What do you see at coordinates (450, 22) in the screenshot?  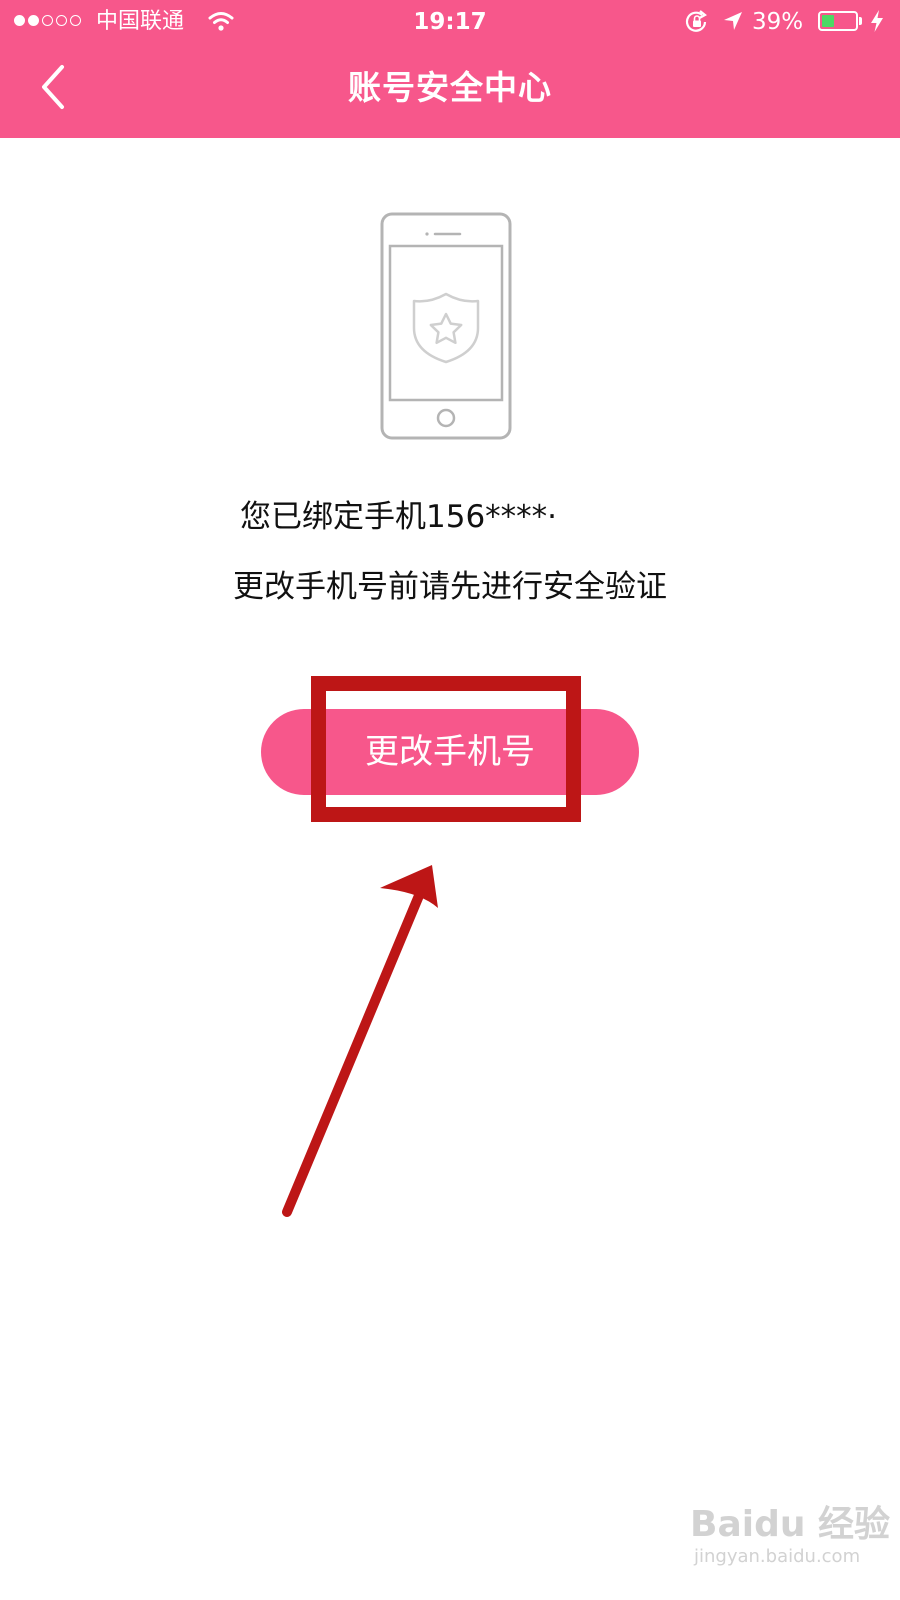 I see `status-bar: 中国联通 19:17 39%` at bounding box center [450, 22].